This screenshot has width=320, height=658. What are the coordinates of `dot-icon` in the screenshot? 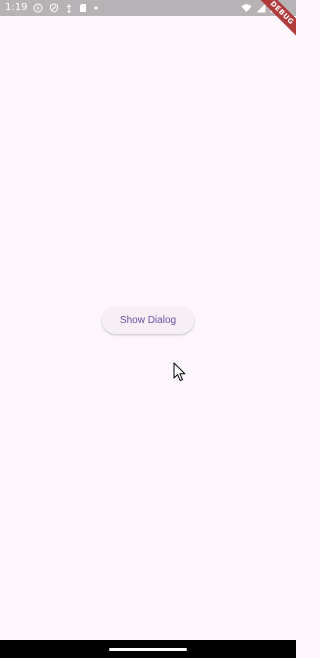 It's located at (96, 8).